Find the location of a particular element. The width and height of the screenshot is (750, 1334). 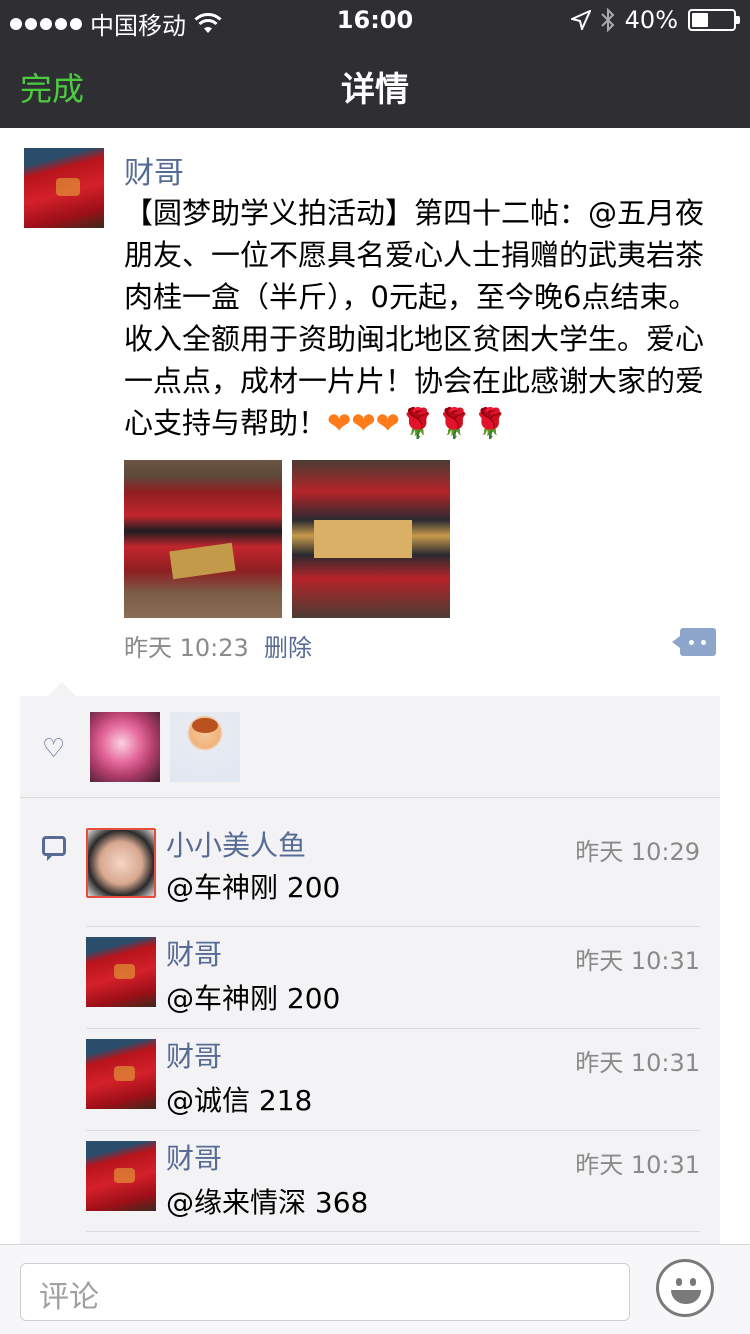

delete-button: 删除 is located at coordinates (288, 645).